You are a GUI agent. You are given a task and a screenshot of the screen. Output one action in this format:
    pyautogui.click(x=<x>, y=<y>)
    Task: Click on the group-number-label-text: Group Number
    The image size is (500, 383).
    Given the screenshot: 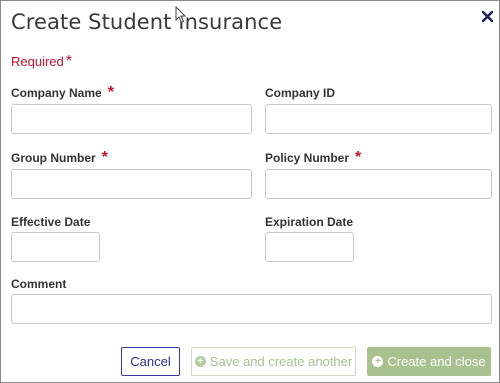 What is the action you would take?
    pyautogui.click(x=53, y=158)
    